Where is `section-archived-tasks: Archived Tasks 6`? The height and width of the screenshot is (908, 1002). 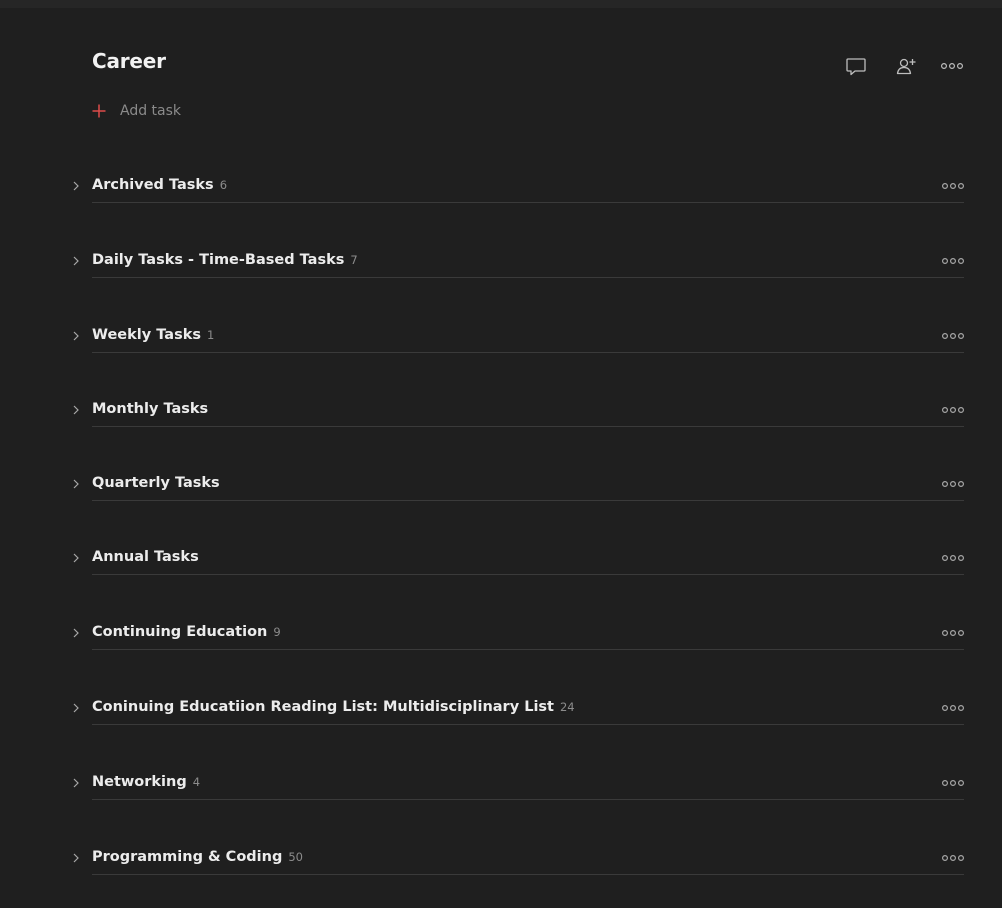
section-archived-tasks: Archived Tasks 6 is located at coordinates (516, 188).